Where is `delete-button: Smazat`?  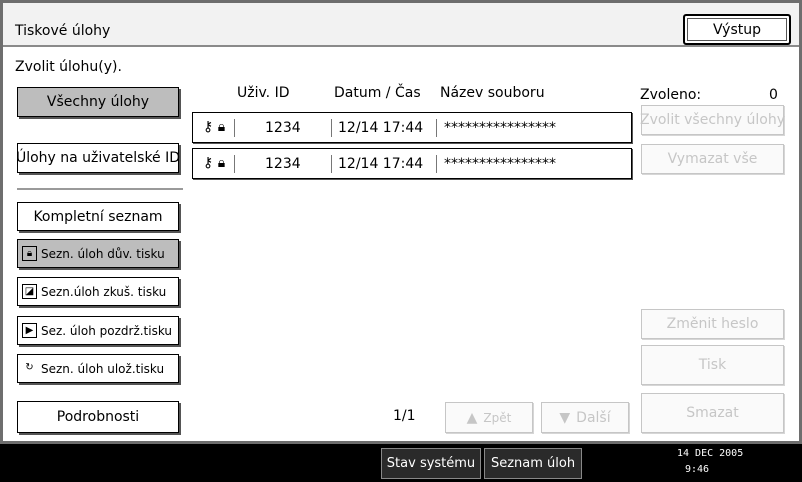
delete-button: Smazat is located at coordinates (712, 413).